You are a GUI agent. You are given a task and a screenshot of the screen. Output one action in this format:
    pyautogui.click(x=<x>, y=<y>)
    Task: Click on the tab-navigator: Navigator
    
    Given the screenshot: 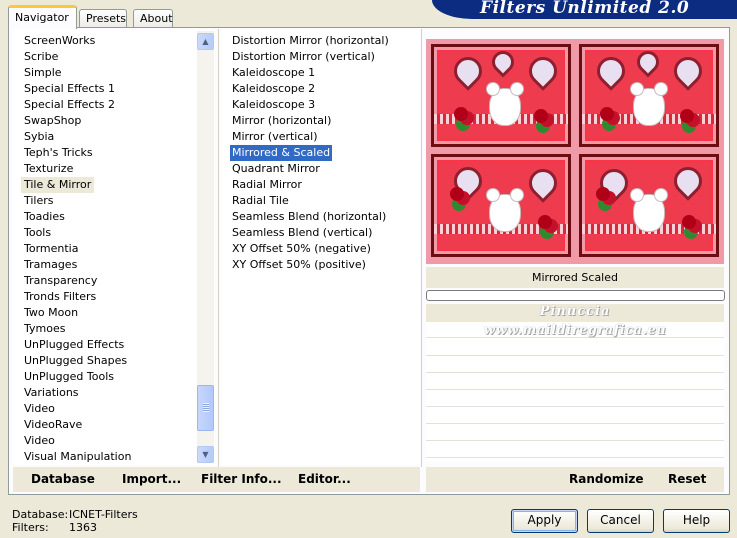 What is the action you would take?
    pyautogui.click(x=42, y=17)
    